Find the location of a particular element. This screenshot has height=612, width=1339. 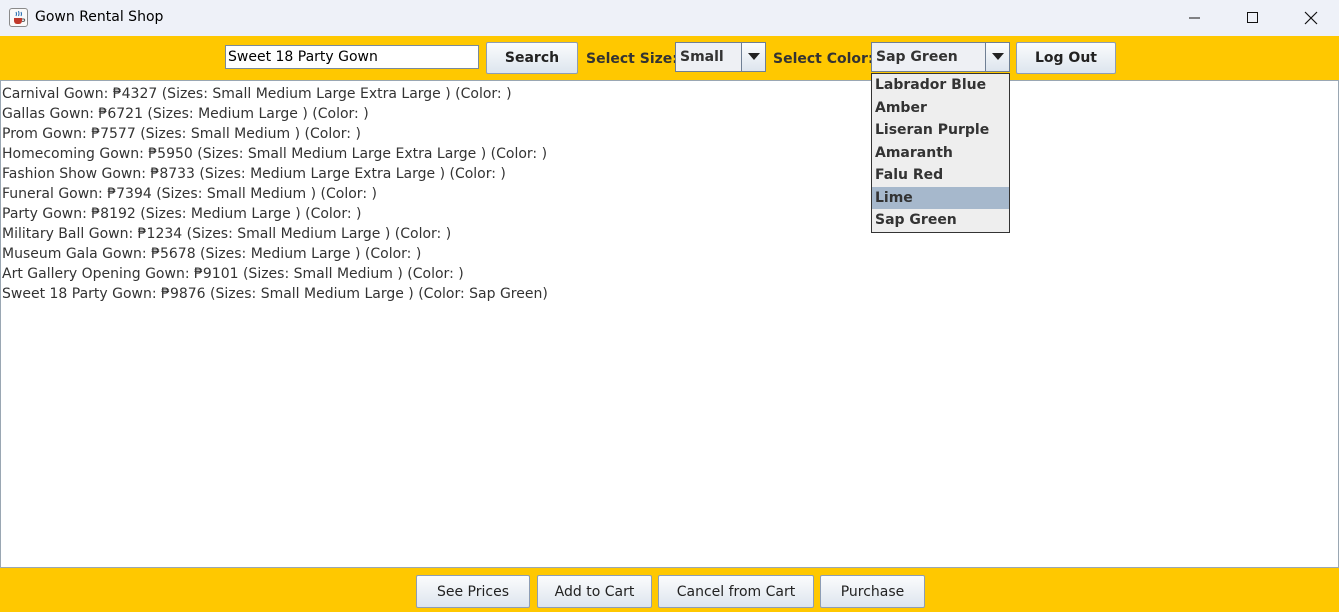

maximize-icon is located at coordinates (1252, 17).